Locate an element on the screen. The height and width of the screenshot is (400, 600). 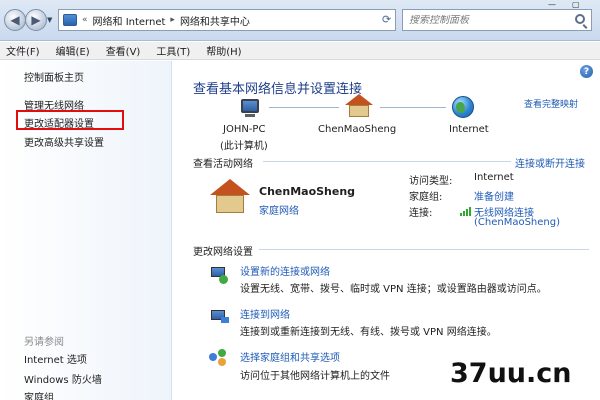
access-type-value: Internet is located at coordinates (494, 177).